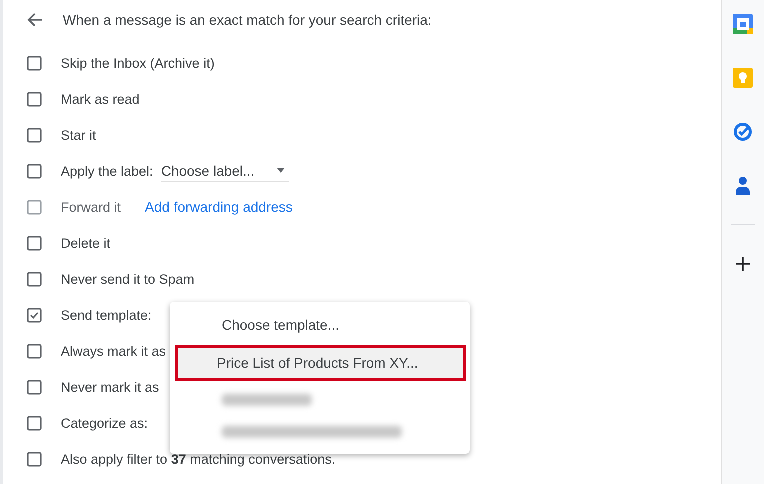  What do you see at coordinates (35, 20) in the screenshot?
I see `back-arrow-icon` at bounding box center [35, 20].